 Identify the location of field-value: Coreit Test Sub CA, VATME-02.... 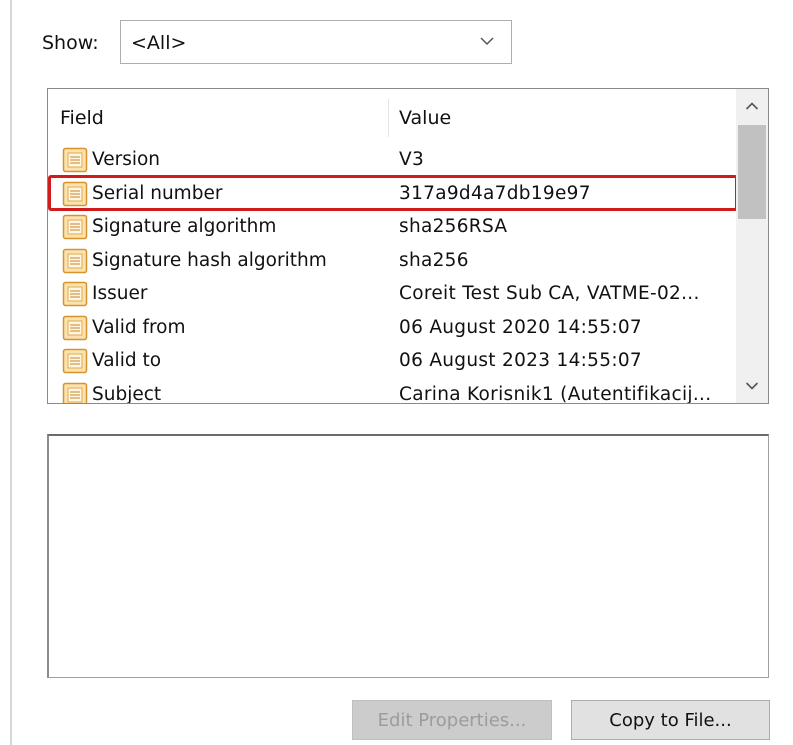
(549, 293).